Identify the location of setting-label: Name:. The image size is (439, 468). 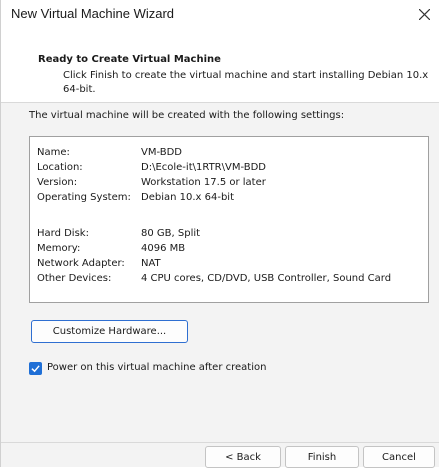
(53, 152).